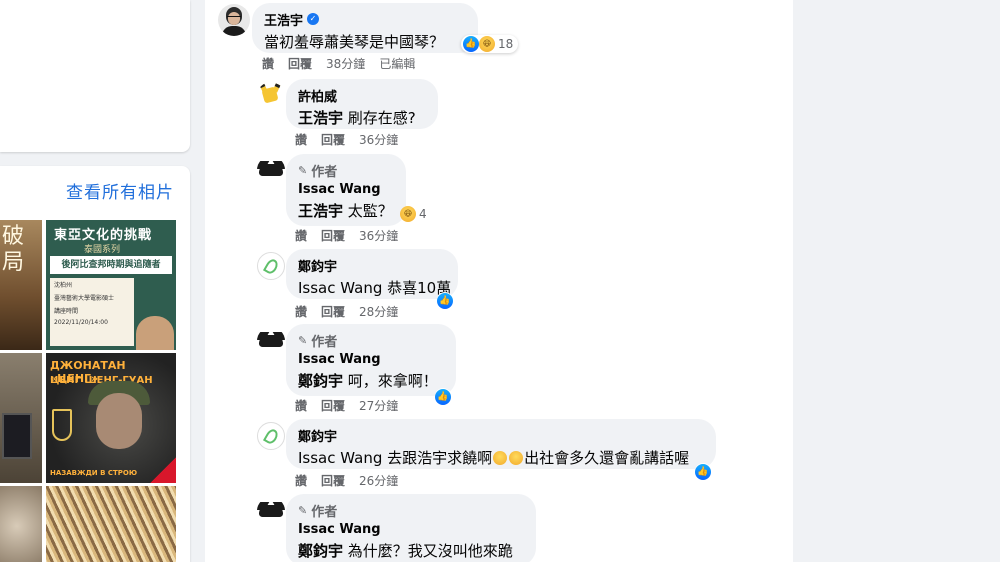 The height and width of the screenshot is (562, 1000). I want to click on comment-text: 刷存在感?, so click(381, 118).